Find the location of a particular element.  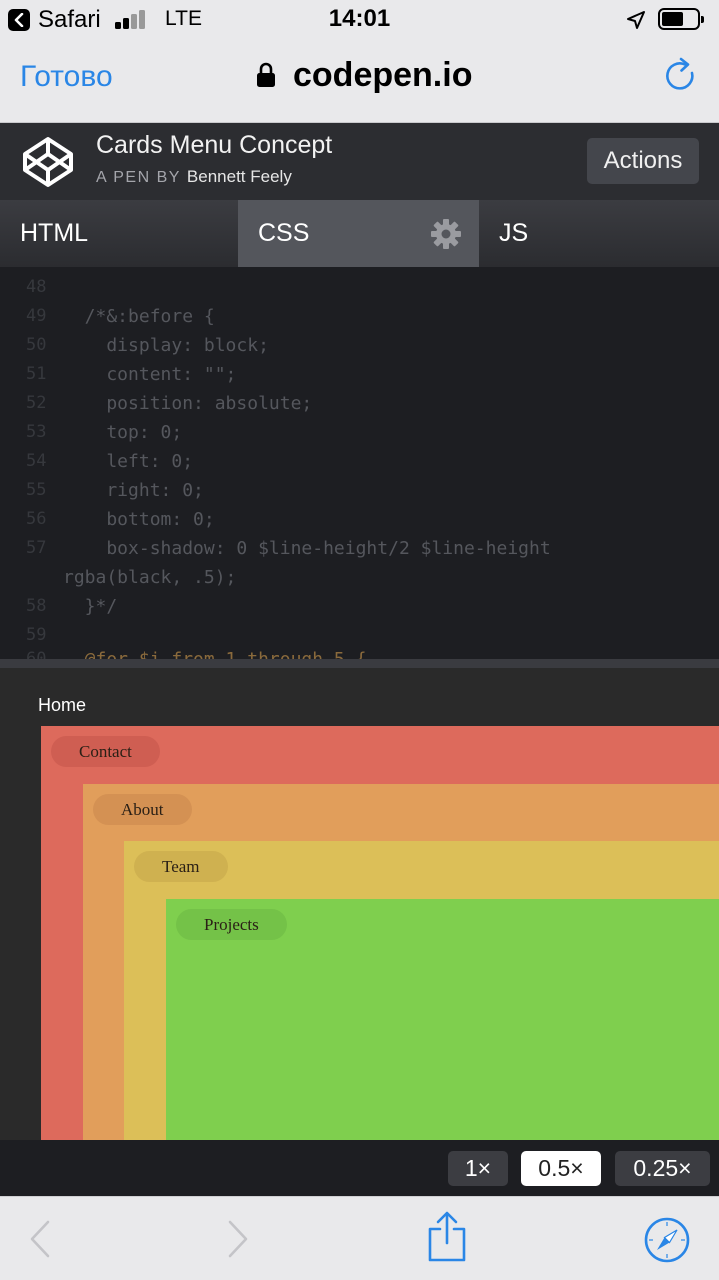

card-projects: Projects is located at coordinates (442, 1019).